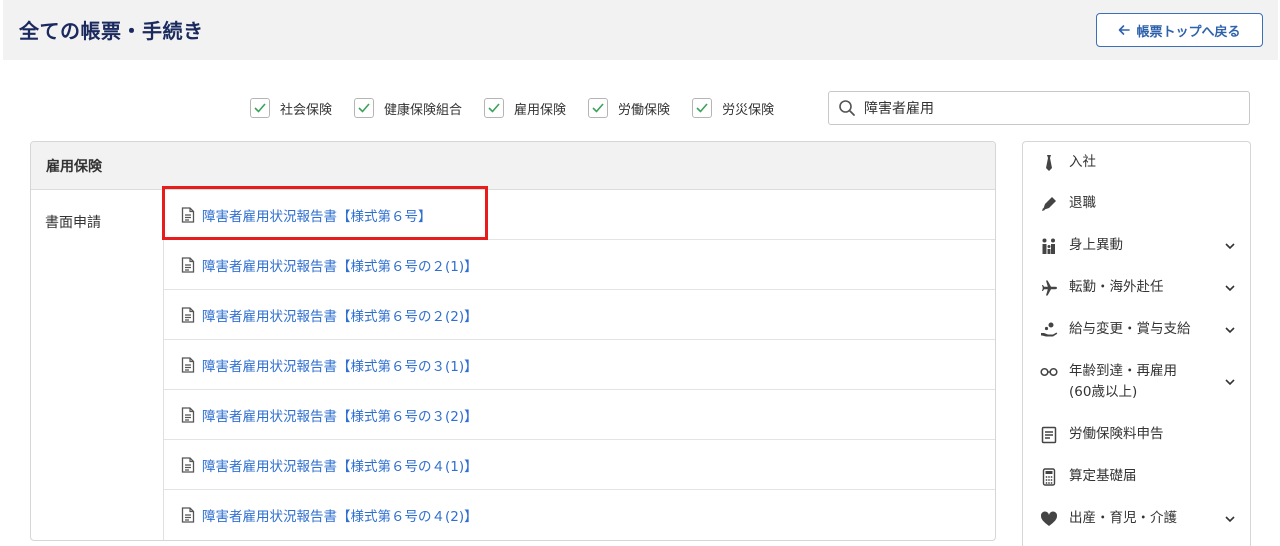 Image resolution: width=1280 pixels, height=546 pixels. What do you see at coordinates (317, 215) in the screenshot?
I see `form-link: 障害者雇用状況報告書【様式第６号】` at bounding box center [317, 215].